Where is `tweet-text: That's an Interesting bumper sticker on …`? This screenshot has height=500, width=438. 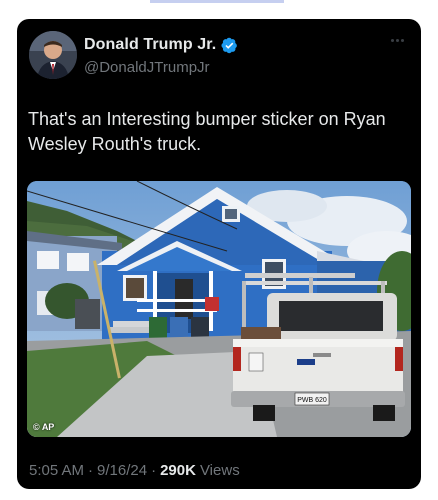 tweet-text: That's an Interesting bumper sticker on … is located at coordinates (207, 131).